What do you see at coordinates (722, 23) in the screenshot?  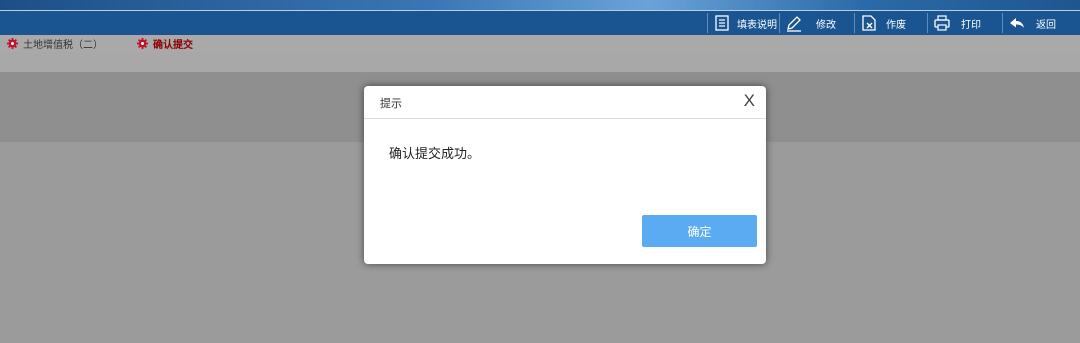 I see `document-icon` at bounding box center [722, 23].